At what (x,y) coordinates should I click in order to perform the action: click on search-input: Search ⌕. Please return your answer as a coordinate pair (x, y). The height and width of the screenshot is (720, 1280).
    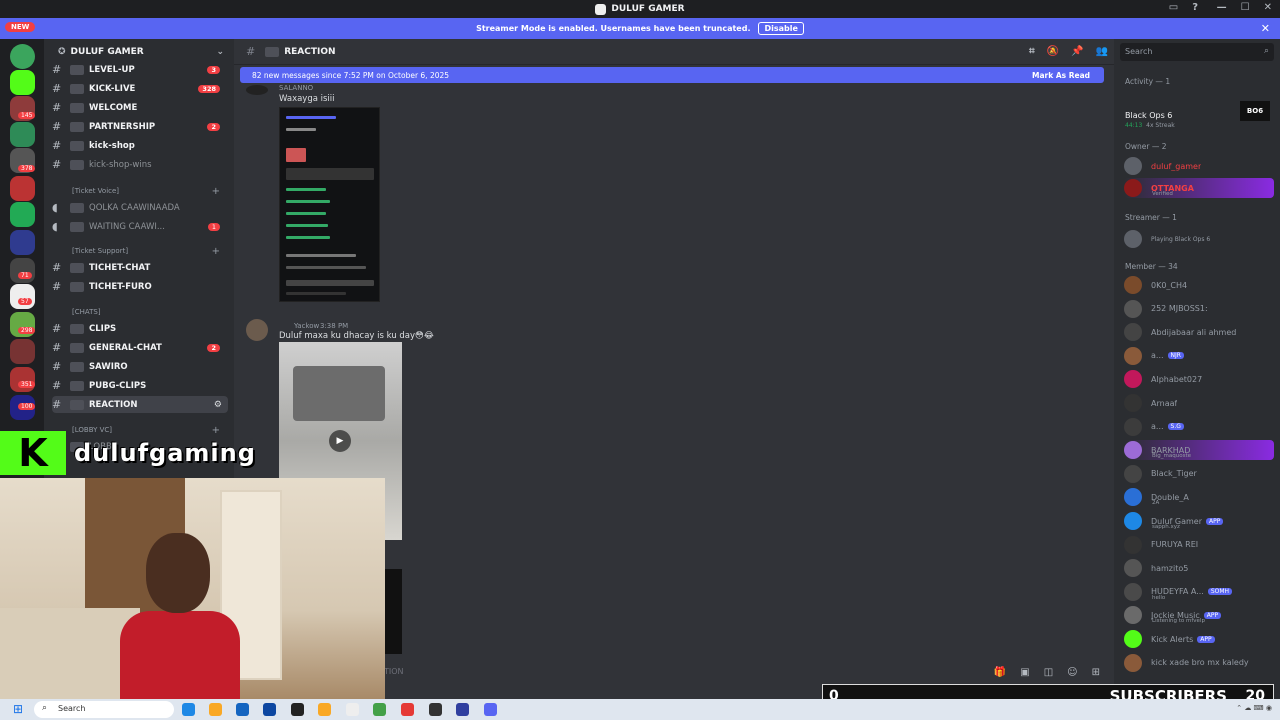
    Looking at the image, I should click on (1197, 52).